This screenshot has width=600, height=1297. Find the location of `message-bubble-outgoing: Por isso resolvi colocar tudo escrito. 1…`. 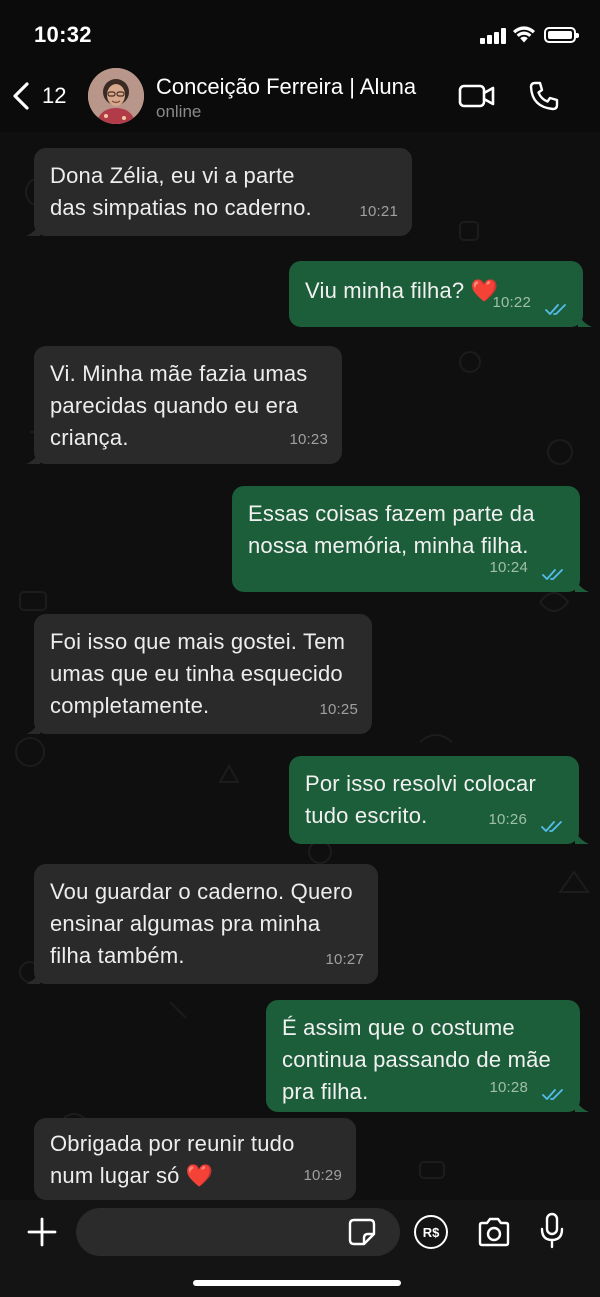

message-bubble-outgoing: Por isso resolvi colocar tudo escrito. 1… is located at coordinates (434, 800).